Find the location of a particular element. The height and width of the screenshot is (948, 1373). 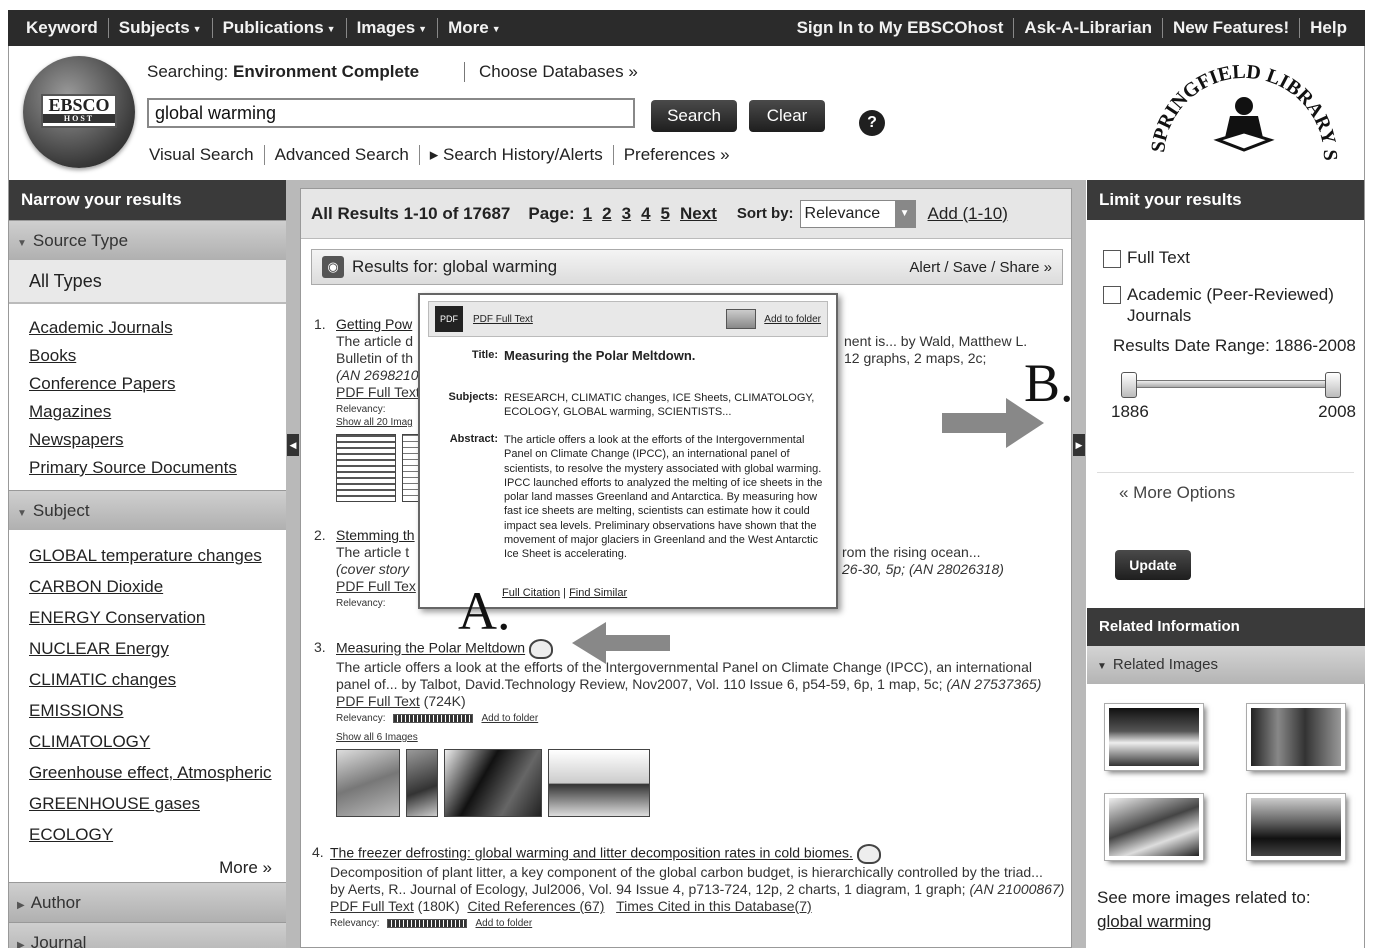

page-link: 2 is located at coordinates (606, 214).